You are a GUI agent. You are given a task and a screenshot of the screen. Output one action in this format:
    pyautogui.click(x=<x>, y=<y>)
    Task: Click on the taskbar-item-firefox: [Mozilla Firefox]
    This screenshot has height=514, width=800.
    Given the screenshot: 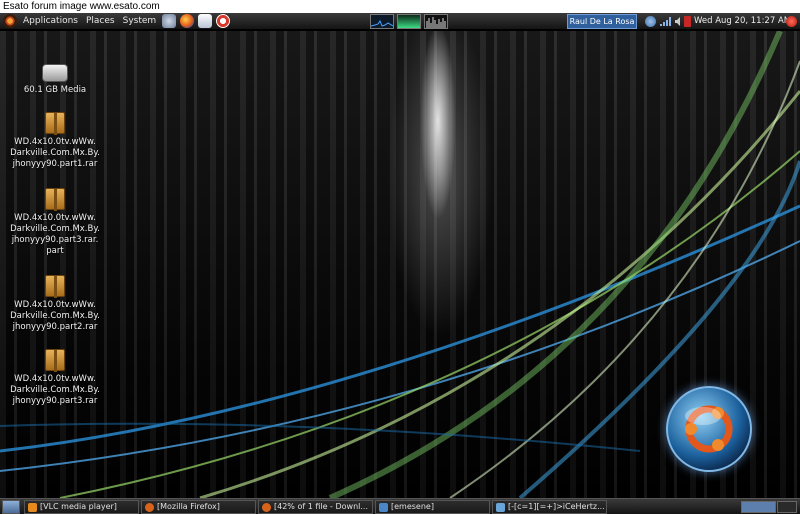 What is the action you would take?
    pyautogui.click(x=198, y=507)
    